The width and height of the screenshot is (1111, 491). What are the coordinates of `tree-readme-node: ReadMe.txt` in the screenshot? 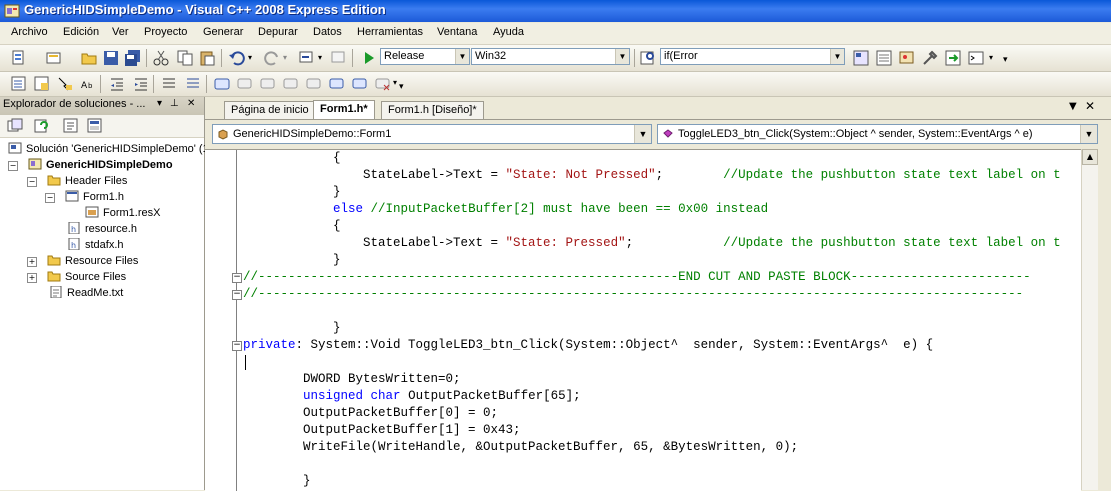 It's located at (86, 293).